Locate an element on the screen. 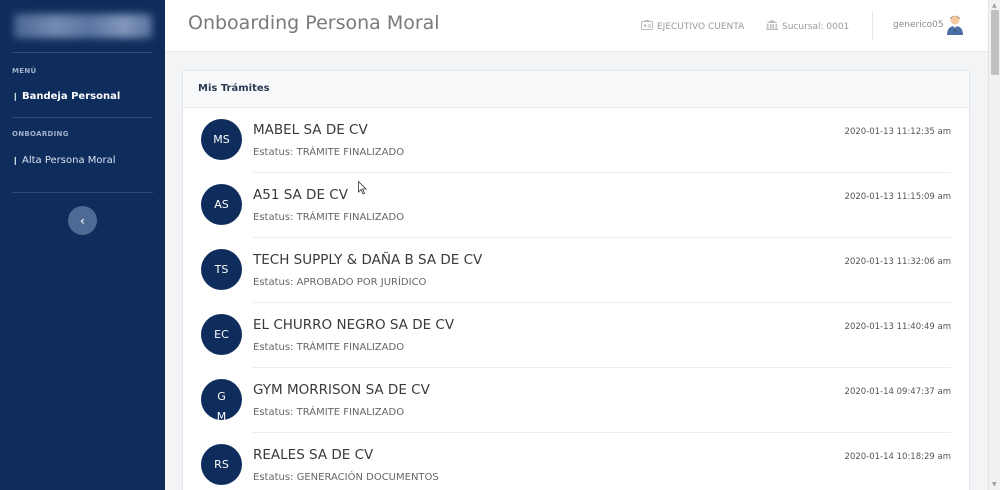  company-name: A51 SA DE CV is located at coordinates (300, 195).